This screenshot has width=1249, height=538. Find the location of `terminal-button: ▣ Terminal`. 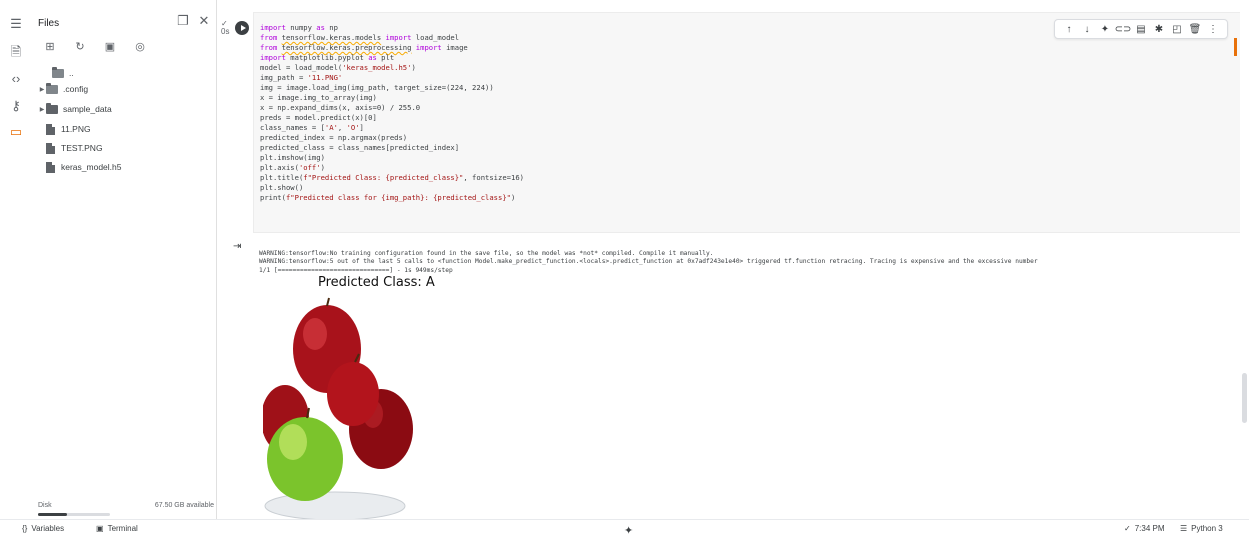

terminal-button: ▣ Terminal is located at coordinates (117, 528).